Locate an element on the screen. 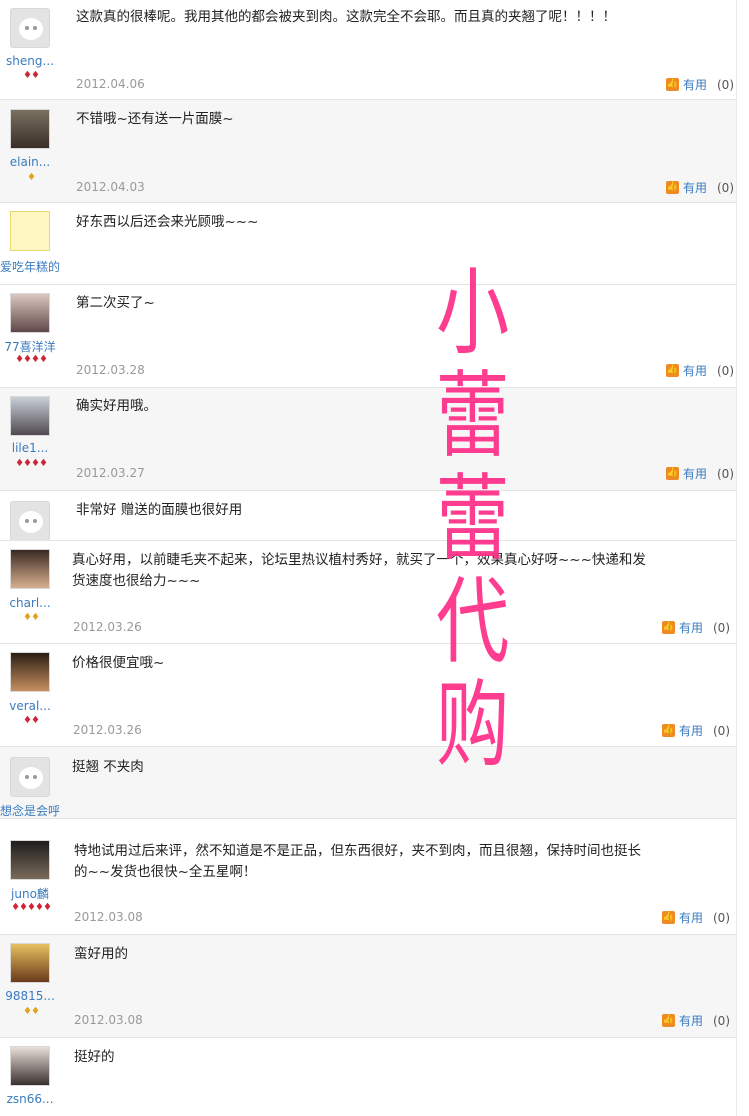 This screenshot has width=749, height=1116. divider-line is located at coordinates (736, 558).